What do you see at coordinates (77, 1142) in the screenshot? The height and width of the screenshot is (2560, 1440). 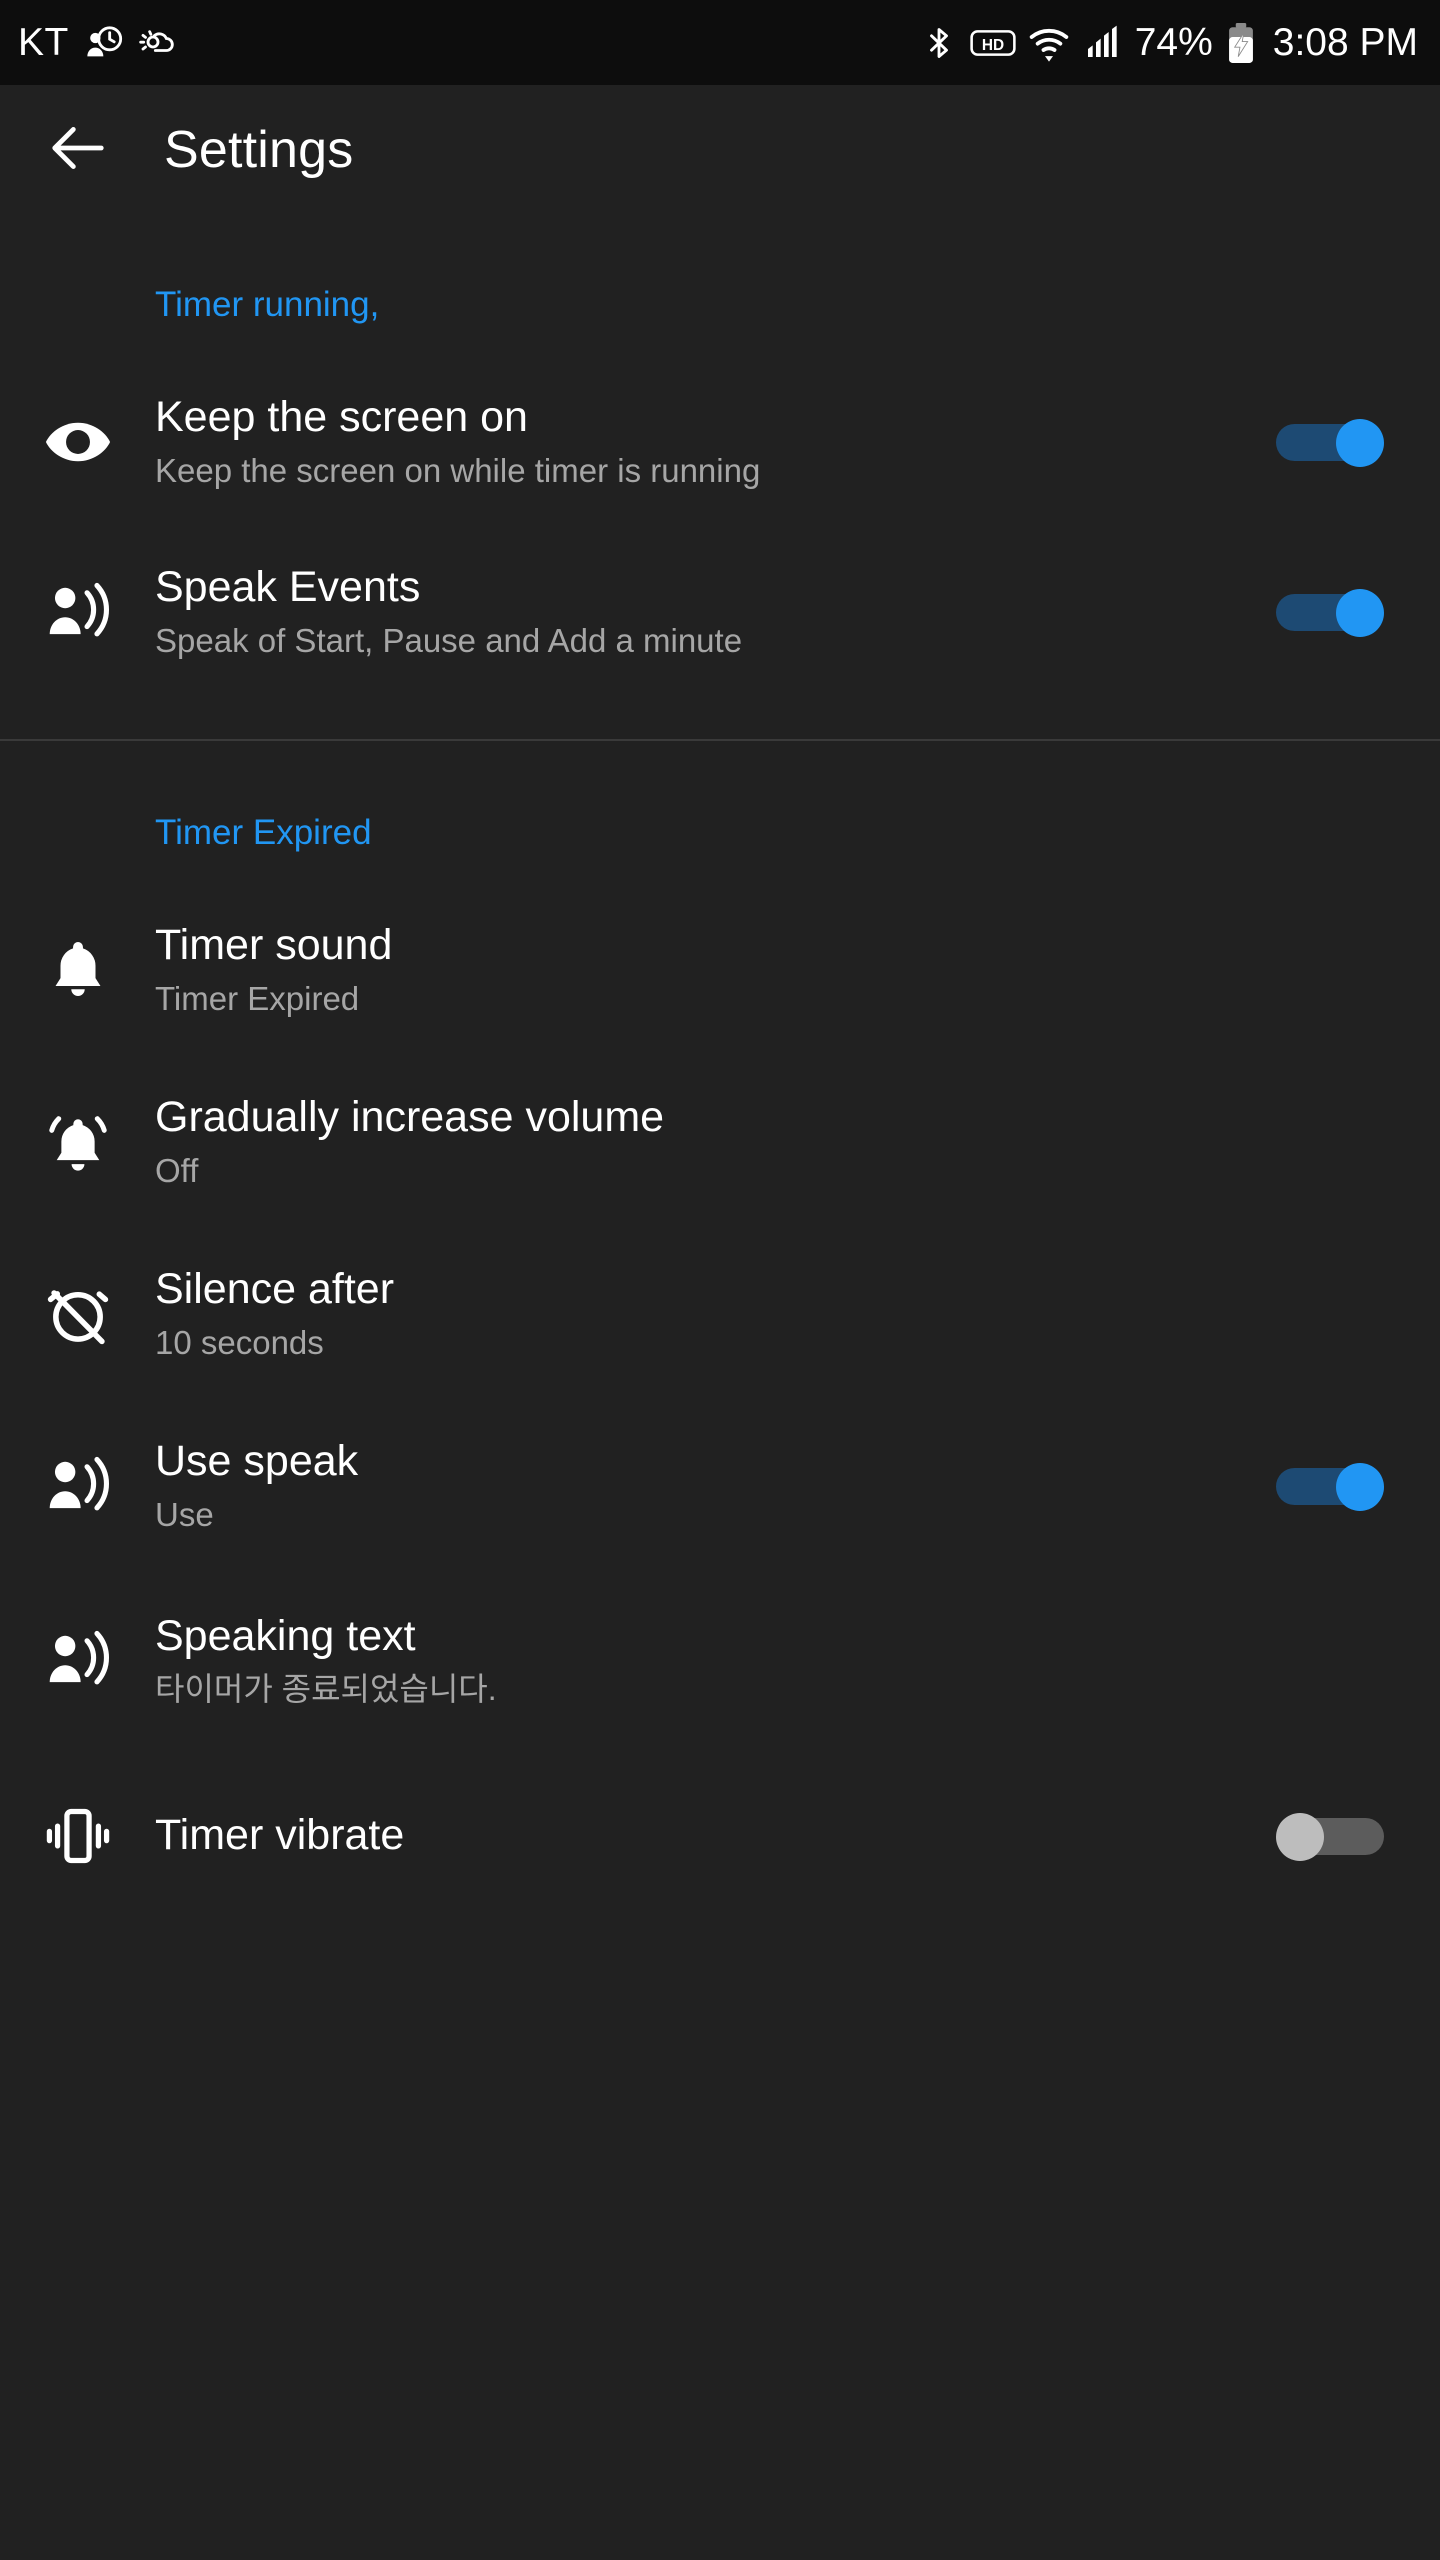 I see `notifications-active-bell-icon` at bounding box center [77, 1142].